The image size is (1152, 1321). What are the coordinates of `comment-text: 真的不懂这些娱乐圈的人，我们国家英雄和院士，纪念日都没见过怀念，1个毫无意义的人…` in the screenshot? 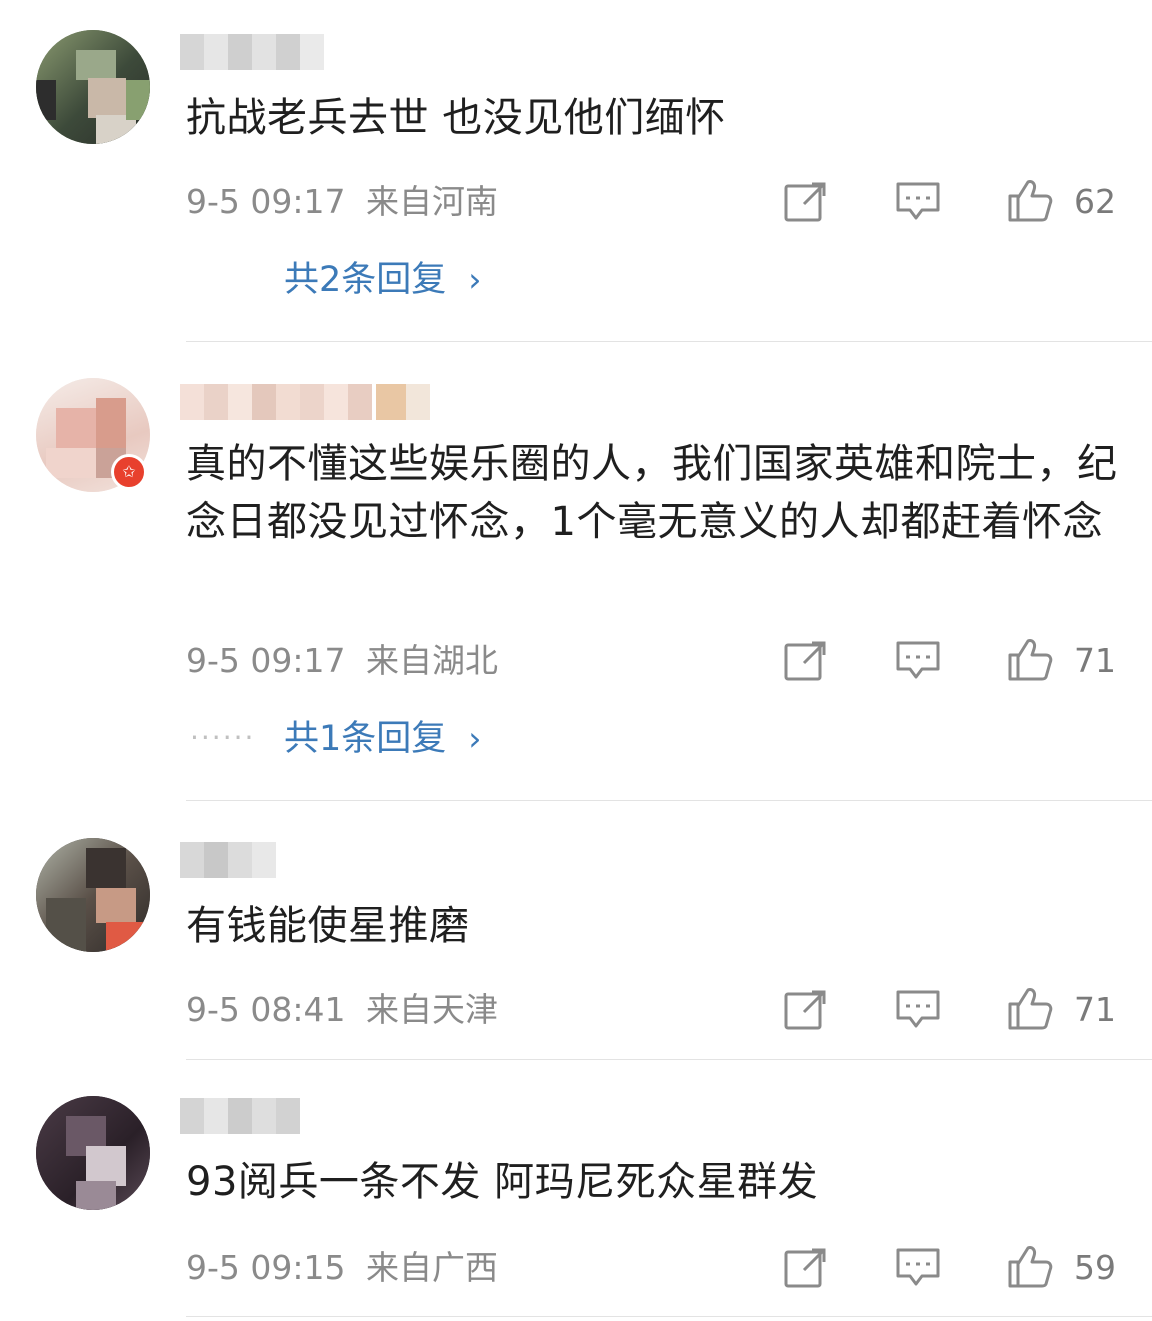 It's located at (652, 493).